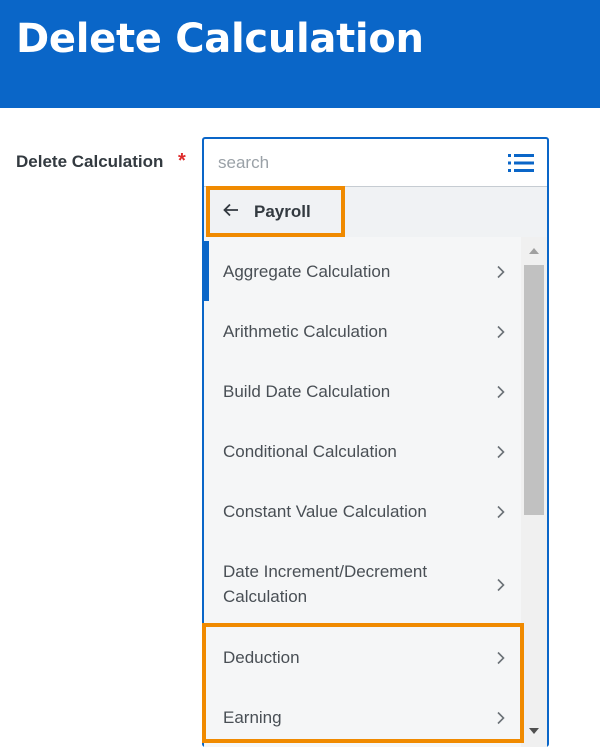 Image resolution: width=600 pixels, height=753 pixels. What do you see at coordinates (310, 451) in the screenshot?
I see `list-item-label: Conditional Calculation` at bounding box center [310, 451].